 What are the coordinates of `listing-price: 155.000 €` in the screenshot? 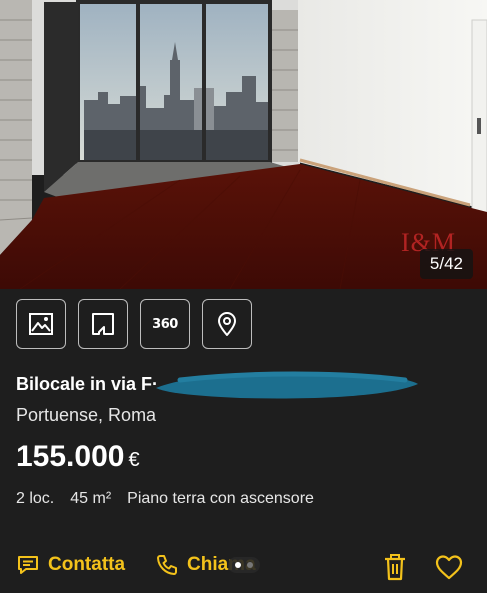 It's located at (78, 457).